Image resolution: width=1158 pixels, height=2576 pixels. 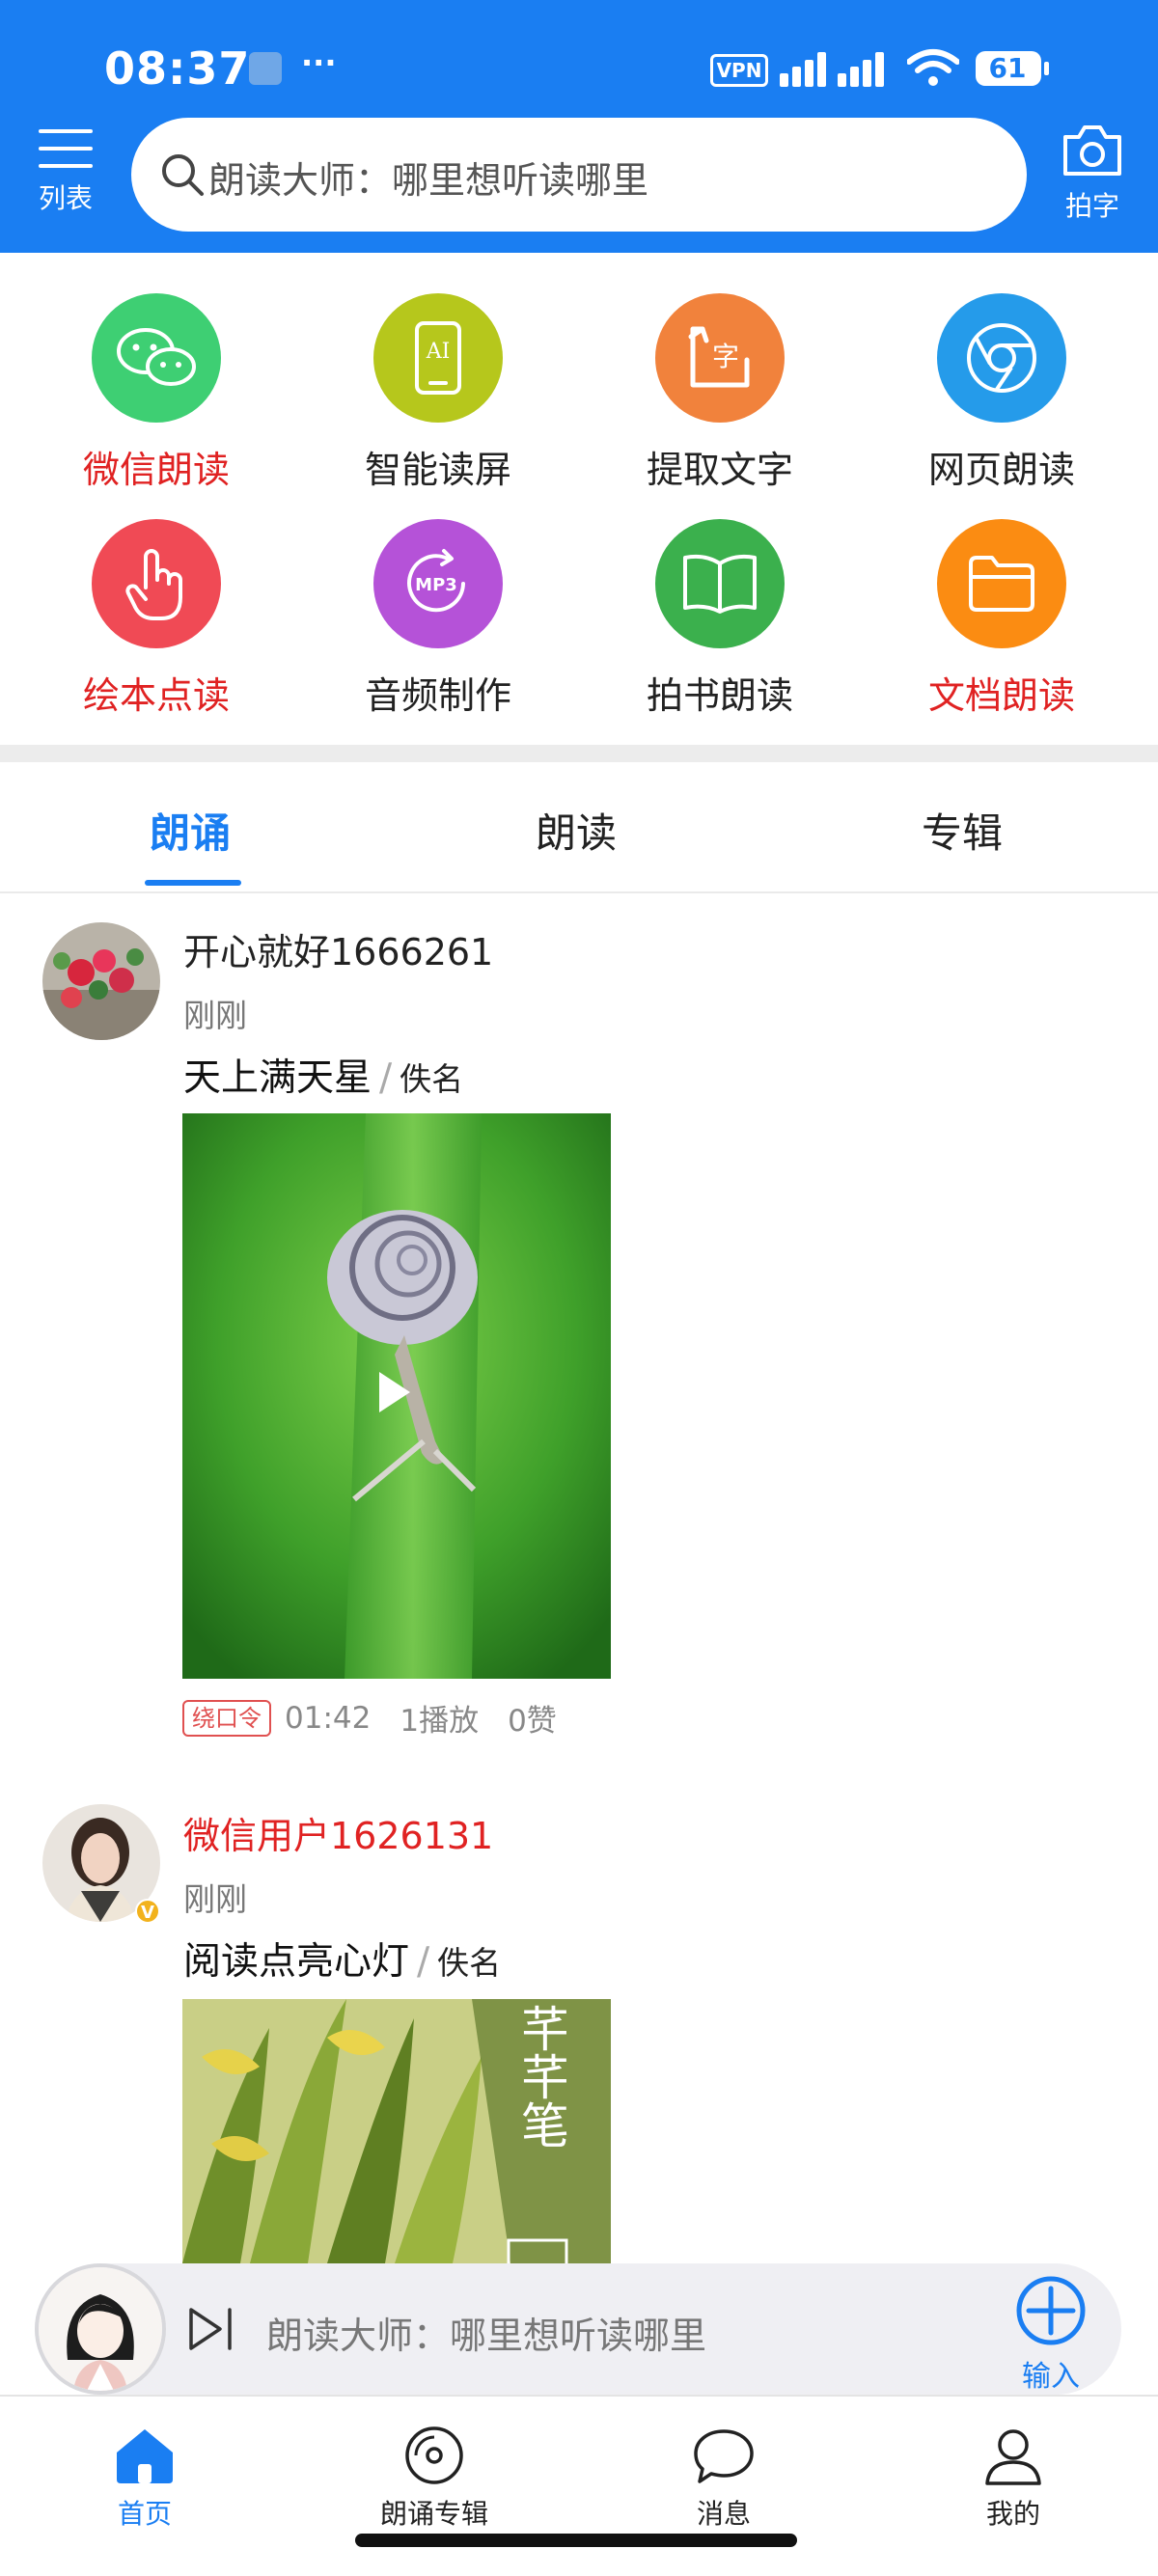 I want to click on mini-player: 朗读大师：哪里想听读哪里 输入, so click(x=578, y=2329).